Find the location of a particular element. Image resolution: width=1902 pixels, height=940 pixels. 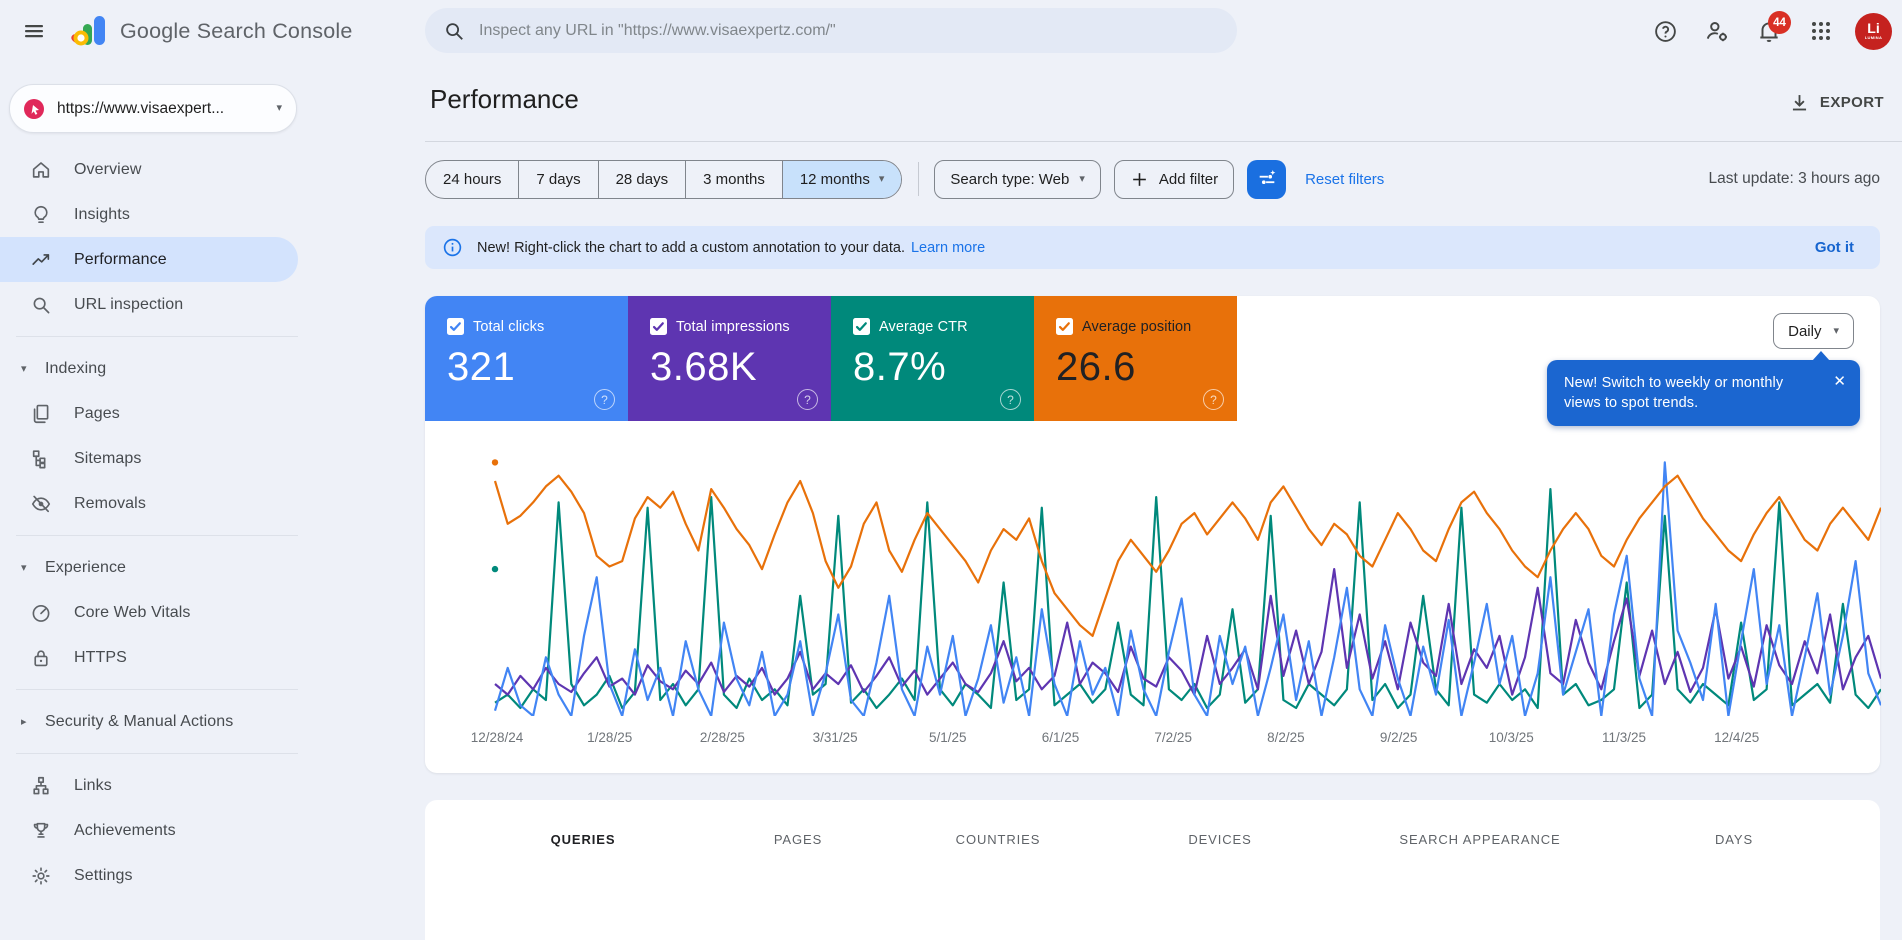

user-settings-button is located at coordinates (1717, 31).